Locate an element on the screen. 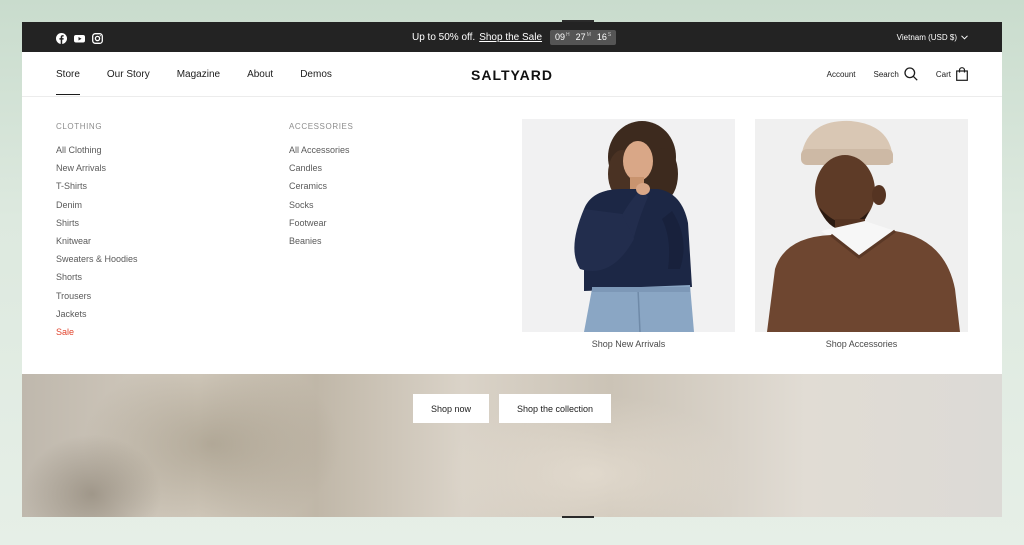  account-label: Account is located at coordinates (841, 74).